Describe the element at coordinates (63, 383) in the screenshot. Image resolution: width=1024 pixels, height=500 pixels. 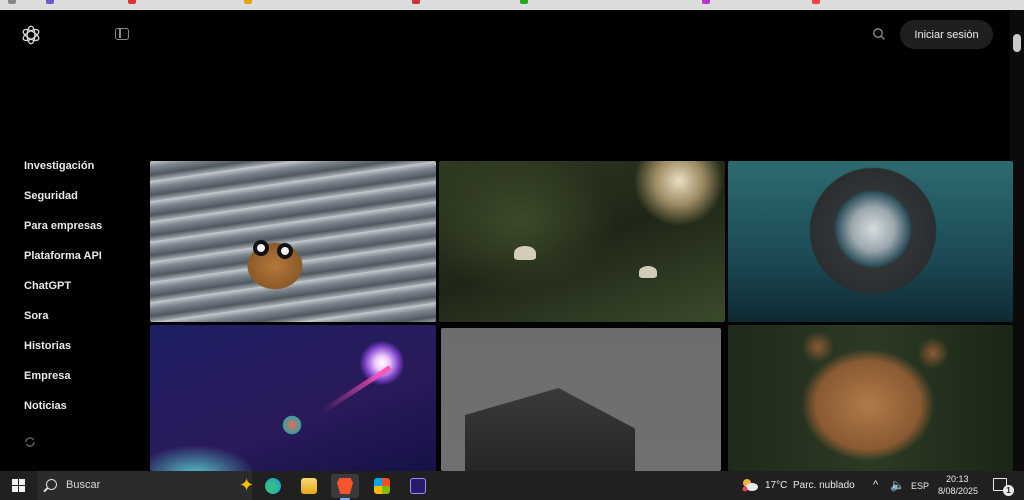
I see `nav-item-empresa: Empresa` at that location.